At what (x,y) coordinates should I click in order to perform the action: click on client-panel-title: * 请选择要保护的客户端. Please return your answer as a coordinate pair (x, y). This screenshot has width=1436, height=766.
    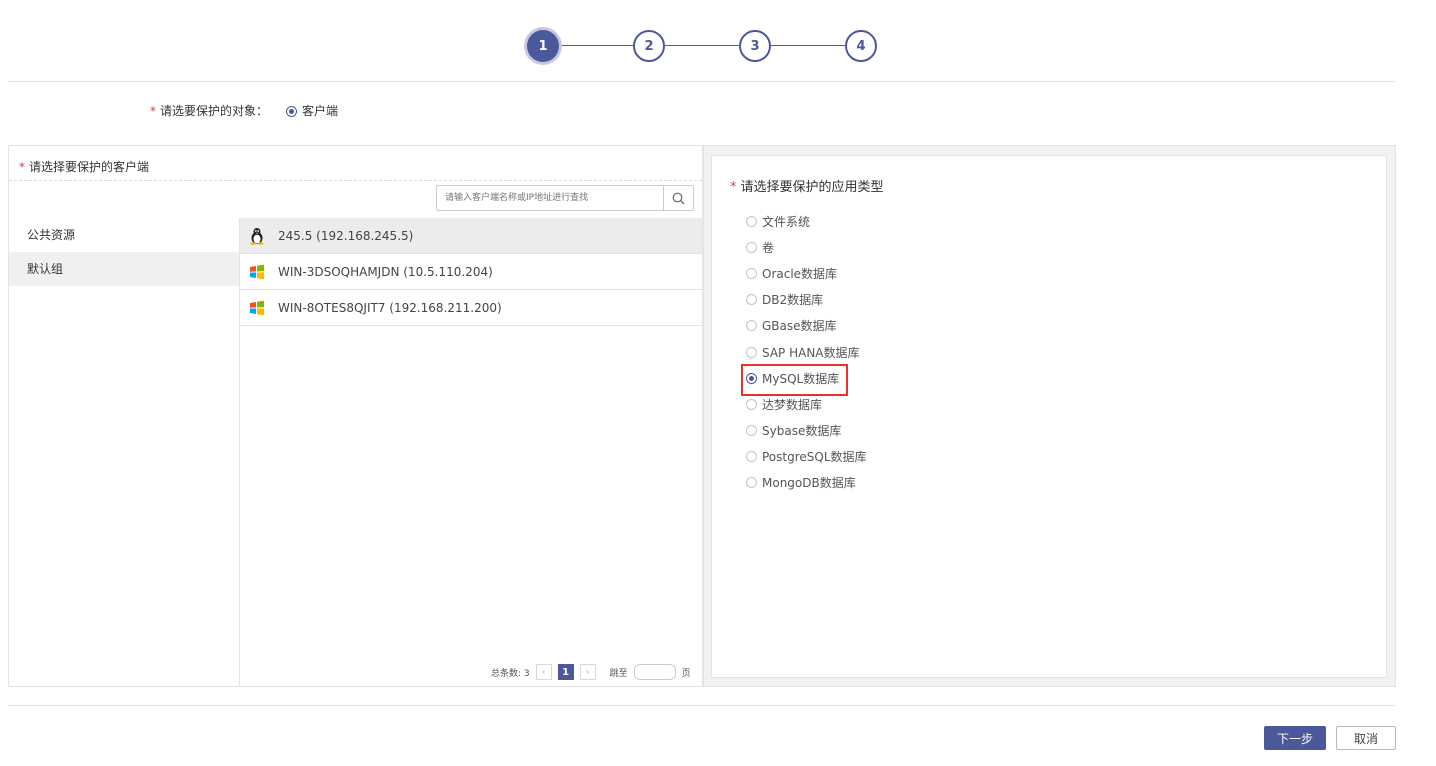
    Looking at the image, I should click on (84, 166).